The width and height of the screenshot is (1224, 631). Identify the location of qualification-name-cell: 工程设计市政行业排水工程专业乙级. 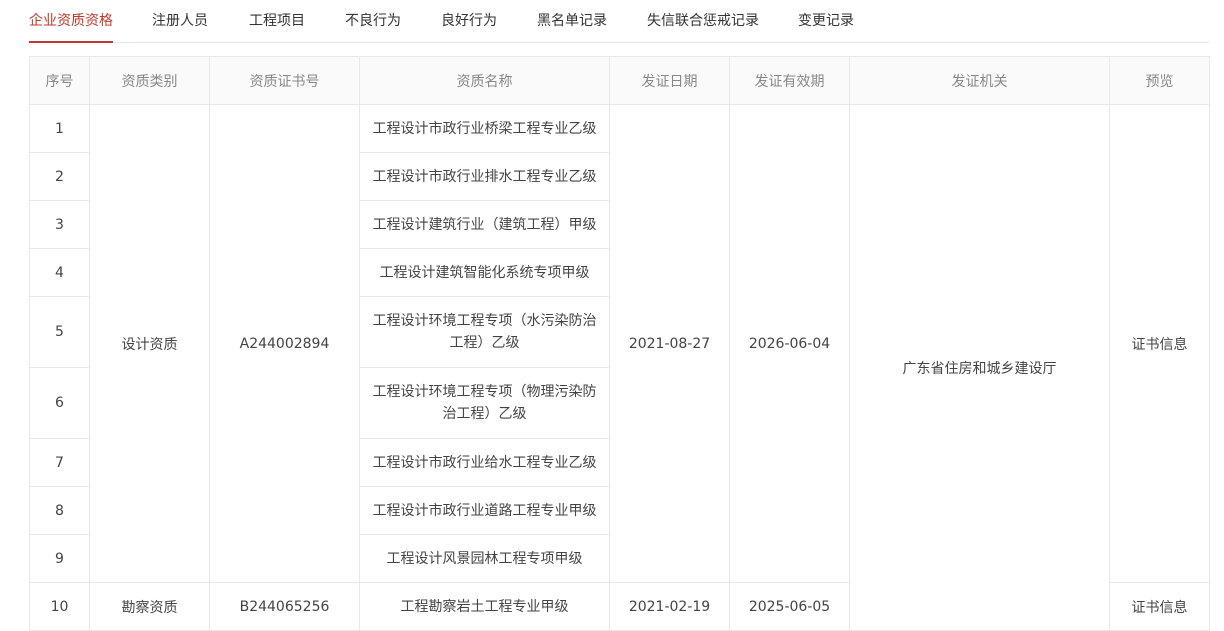
(484, 176).